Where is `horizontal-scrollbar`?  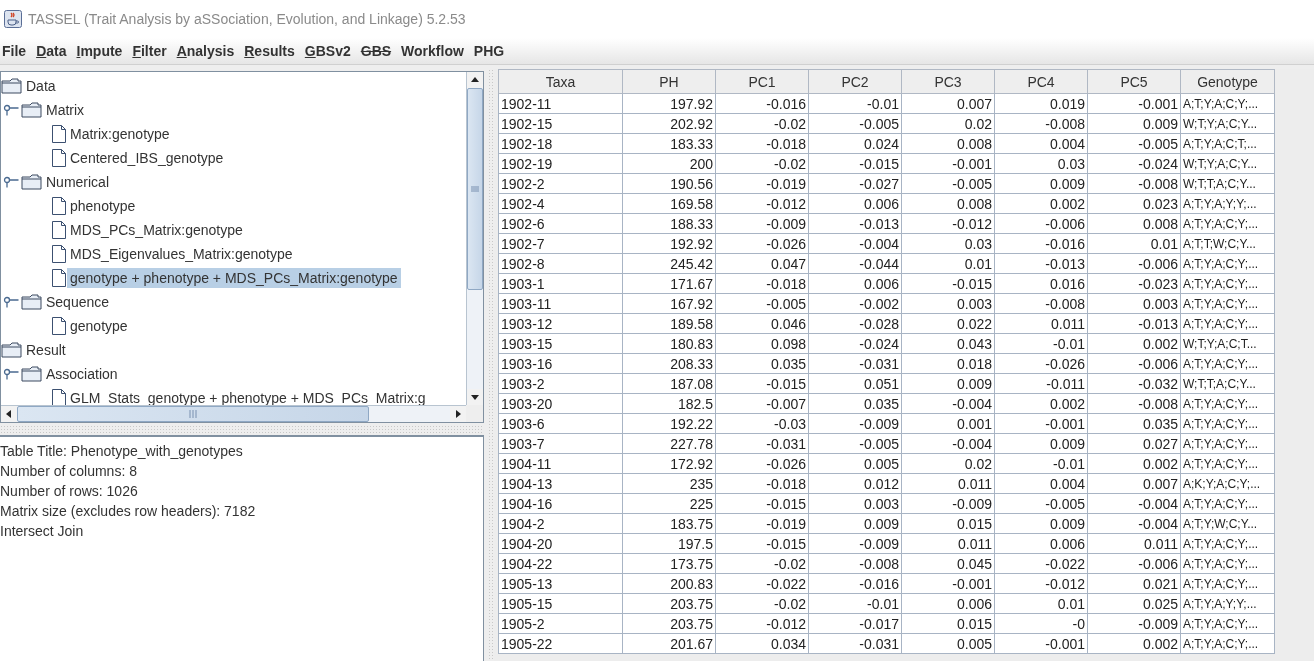
horizontal-scrollbar is located at coordinates (233, 413).